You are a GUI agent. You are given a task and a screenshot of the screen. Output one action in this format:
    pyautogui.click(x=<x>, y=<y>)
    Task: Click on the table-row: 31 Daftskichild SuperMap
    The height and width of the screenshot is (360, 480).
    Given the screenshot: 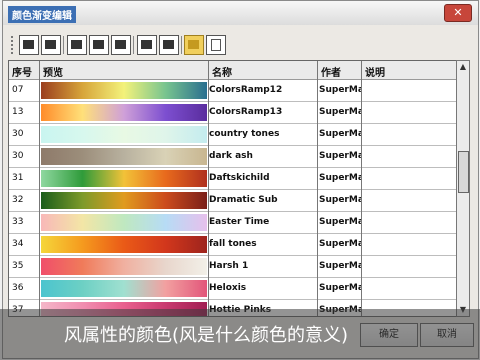 What is the action you would take?
    pyautogui.click(x=232, y=179)
    